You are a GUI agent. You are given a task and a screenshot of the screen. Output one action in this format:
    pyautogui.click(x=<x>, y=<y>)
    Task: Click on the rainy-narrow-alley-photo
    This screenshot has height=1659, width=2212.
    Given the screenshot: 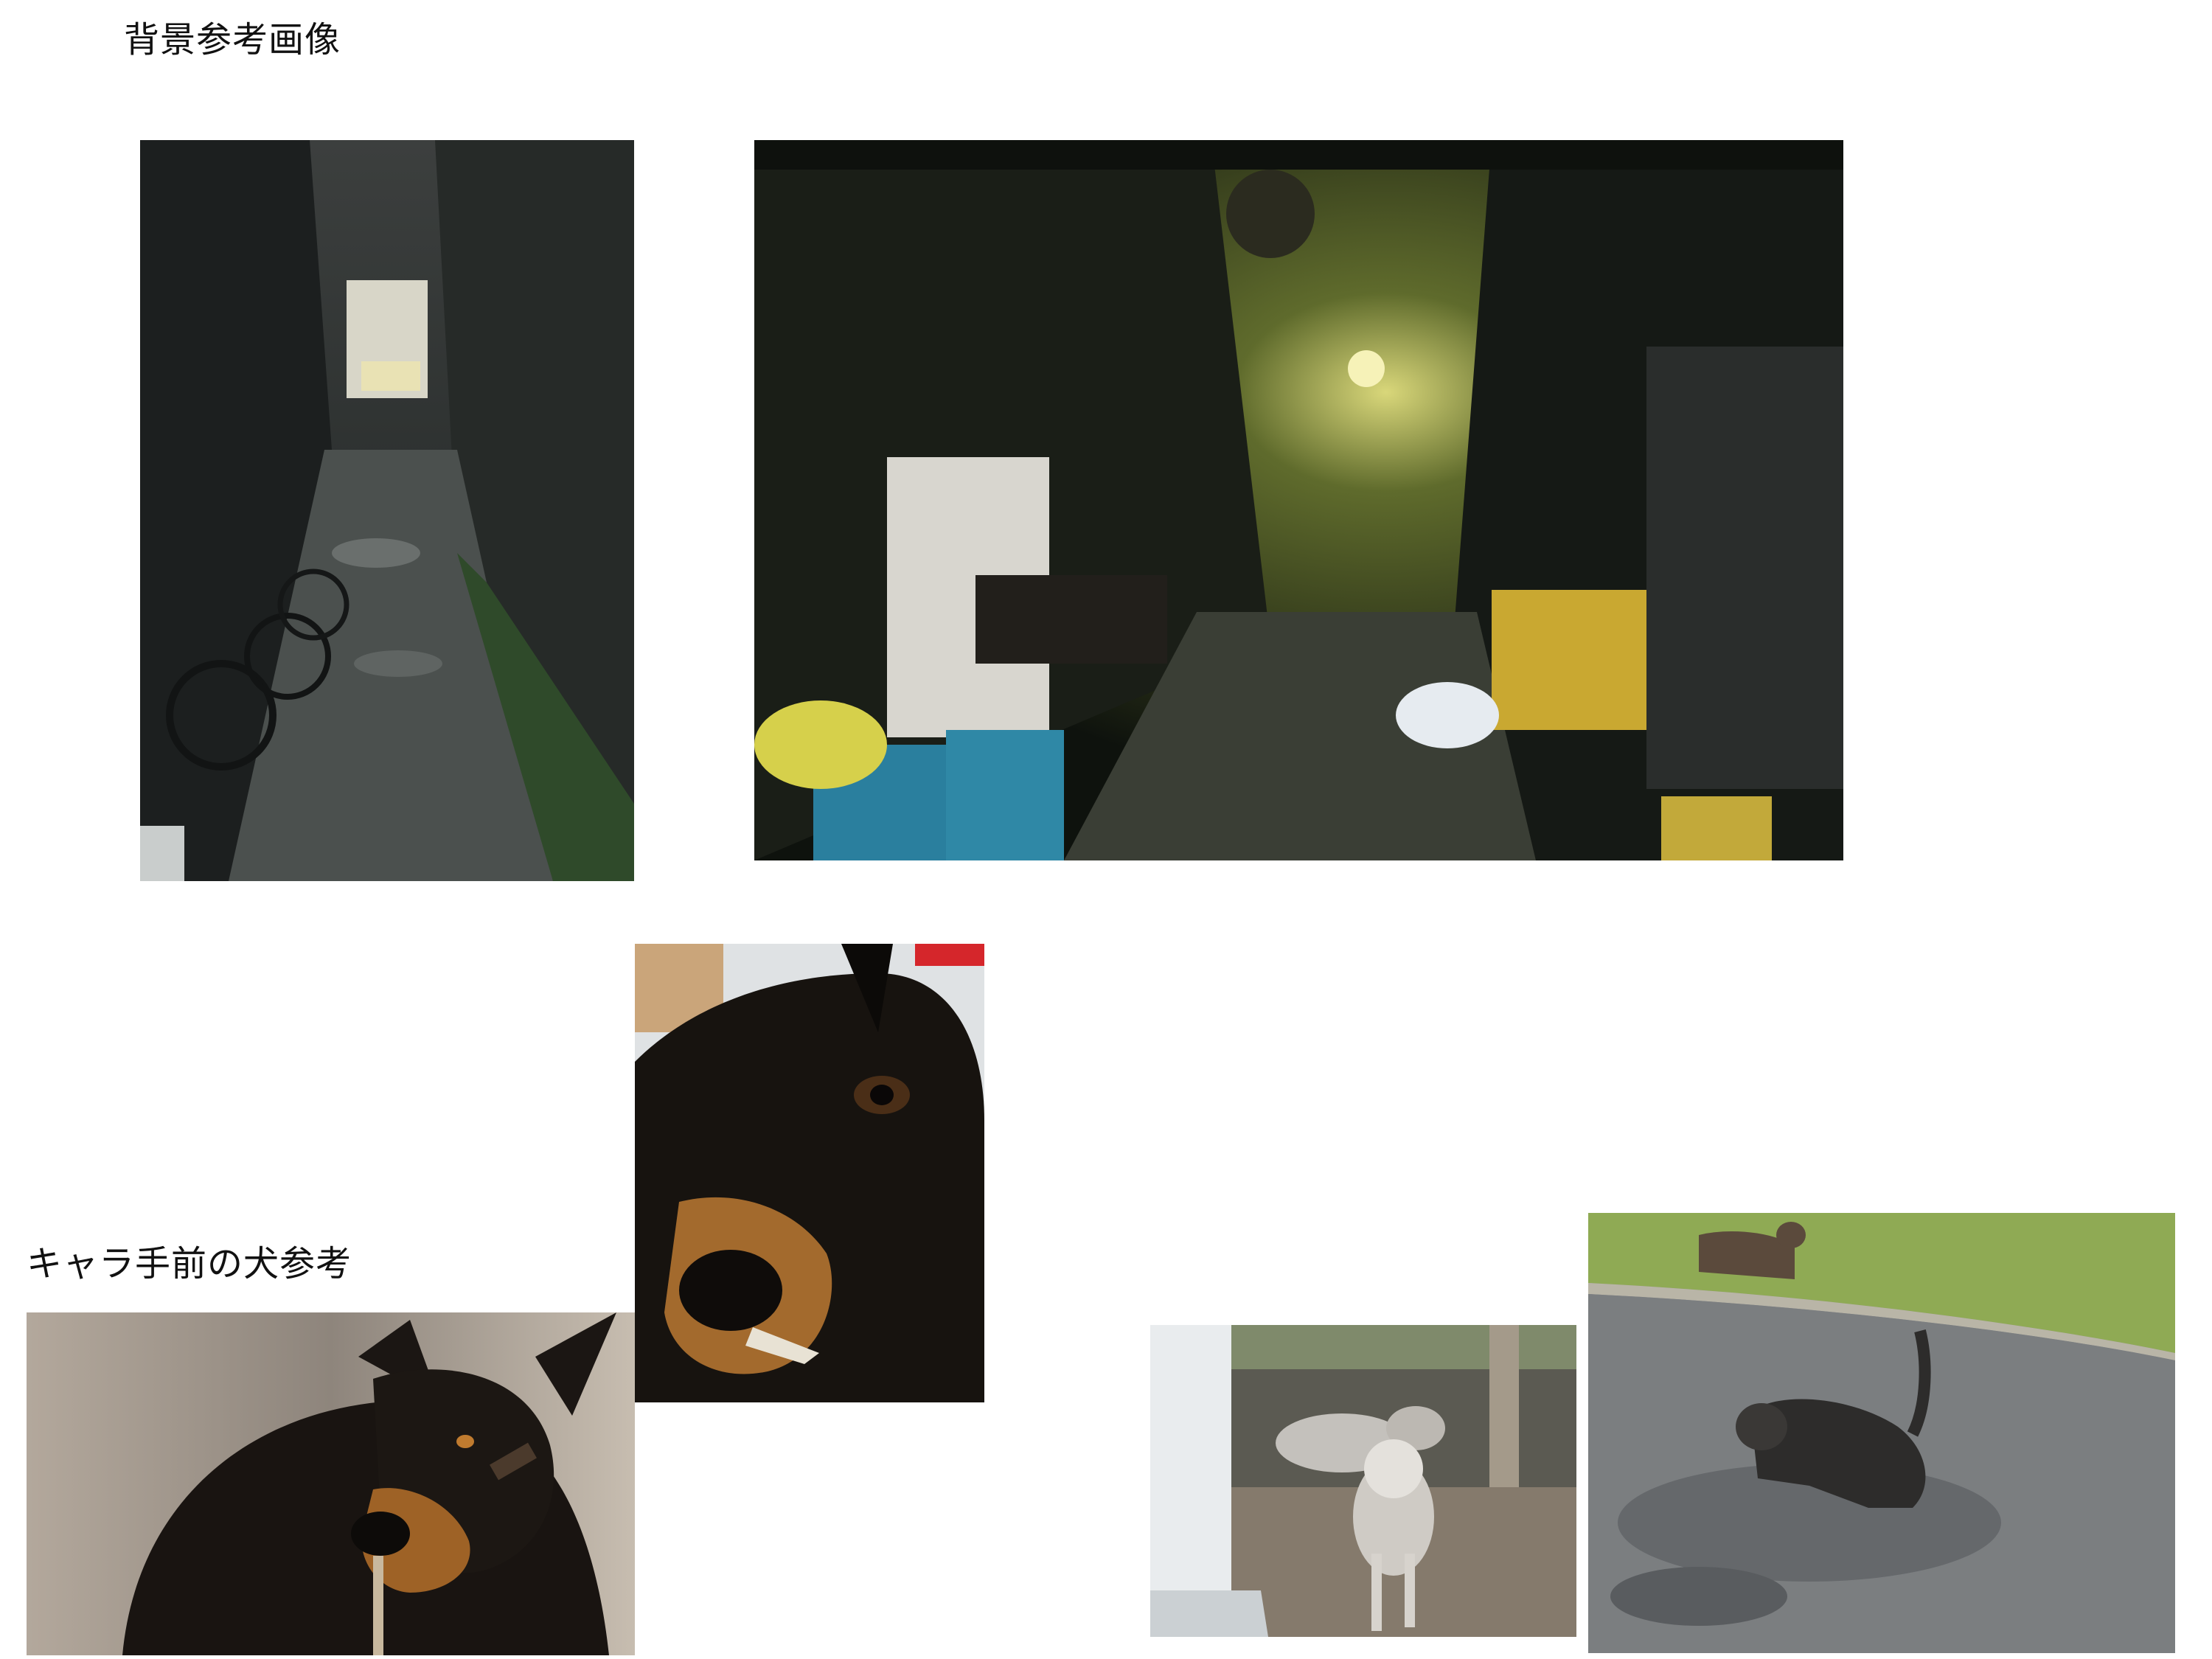 What is the action you would take?
    pyautogui.click(x=387, y=510)
    